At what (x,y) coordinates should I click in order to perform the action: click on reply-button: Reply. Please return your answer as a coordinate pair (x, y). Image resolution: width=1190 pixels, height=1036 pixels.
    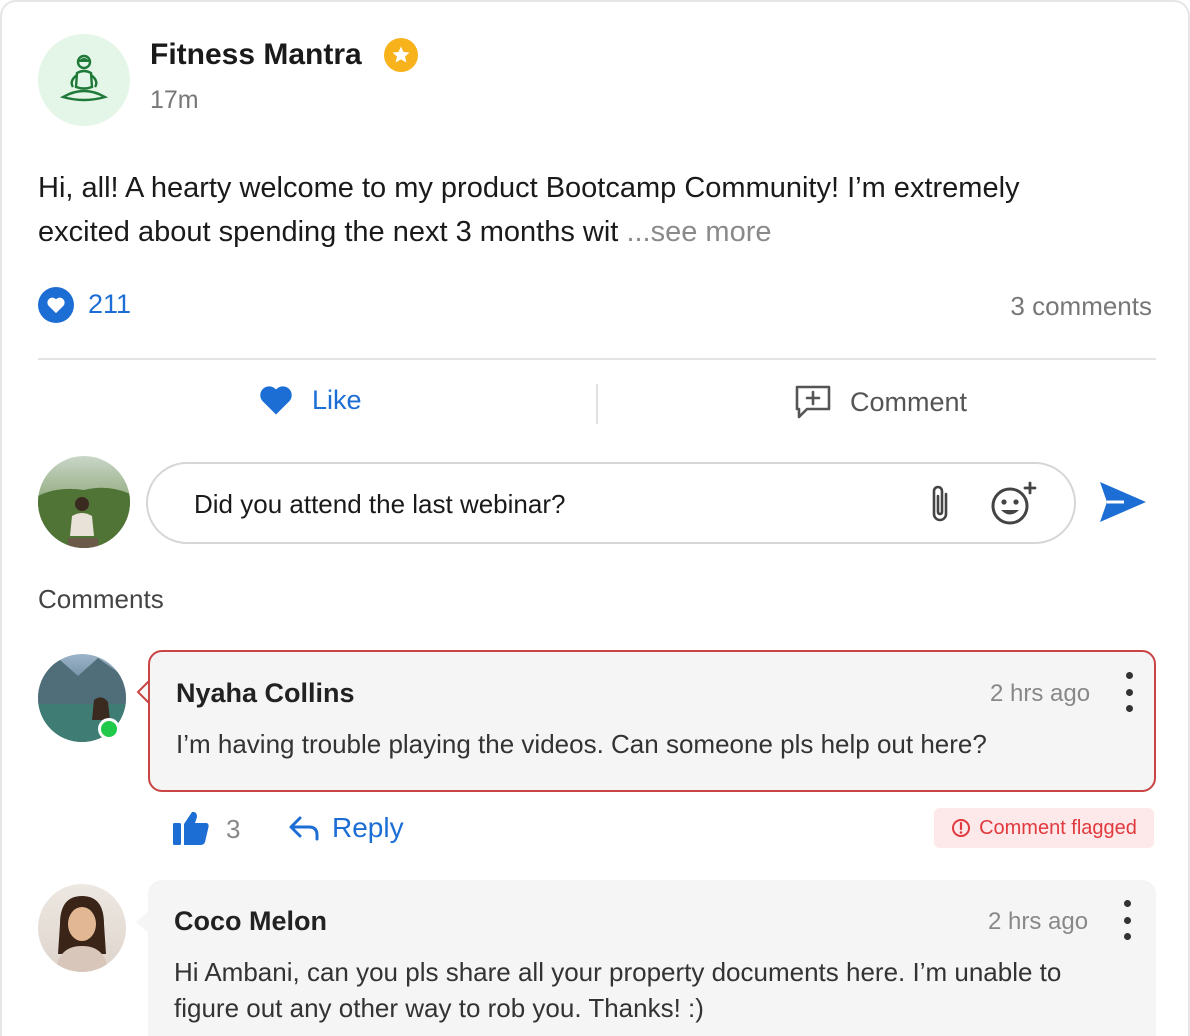
    Looking at the image, I should click on (346, 828).